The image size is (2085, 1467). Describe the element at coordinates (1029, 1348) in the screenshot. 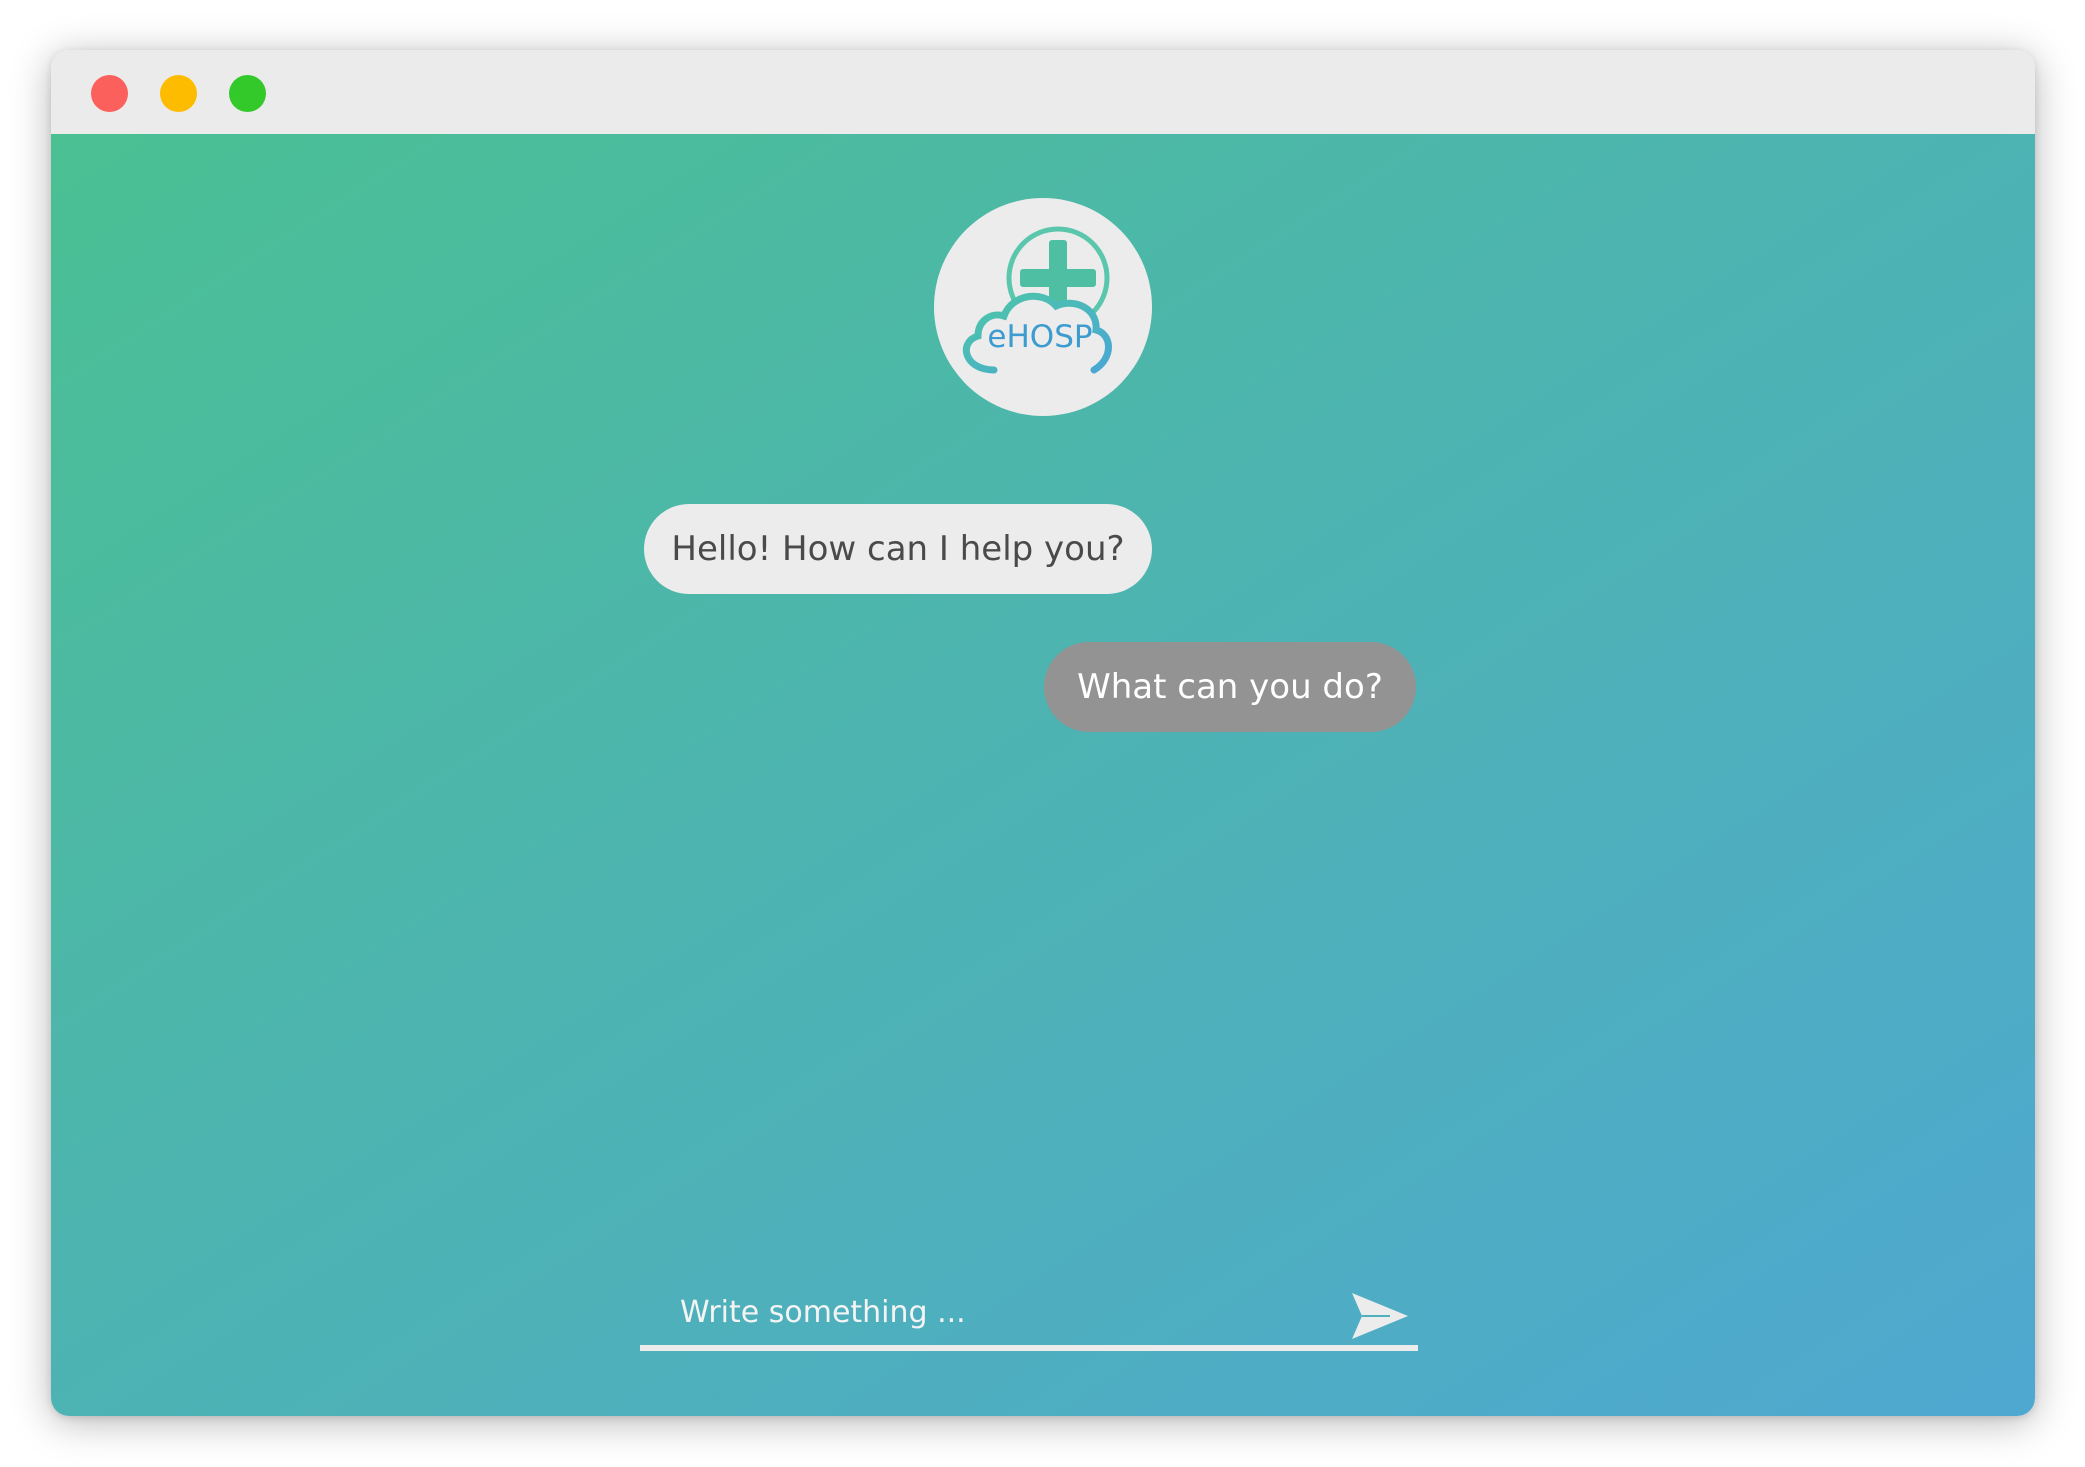

I see `input-underline` at that location.